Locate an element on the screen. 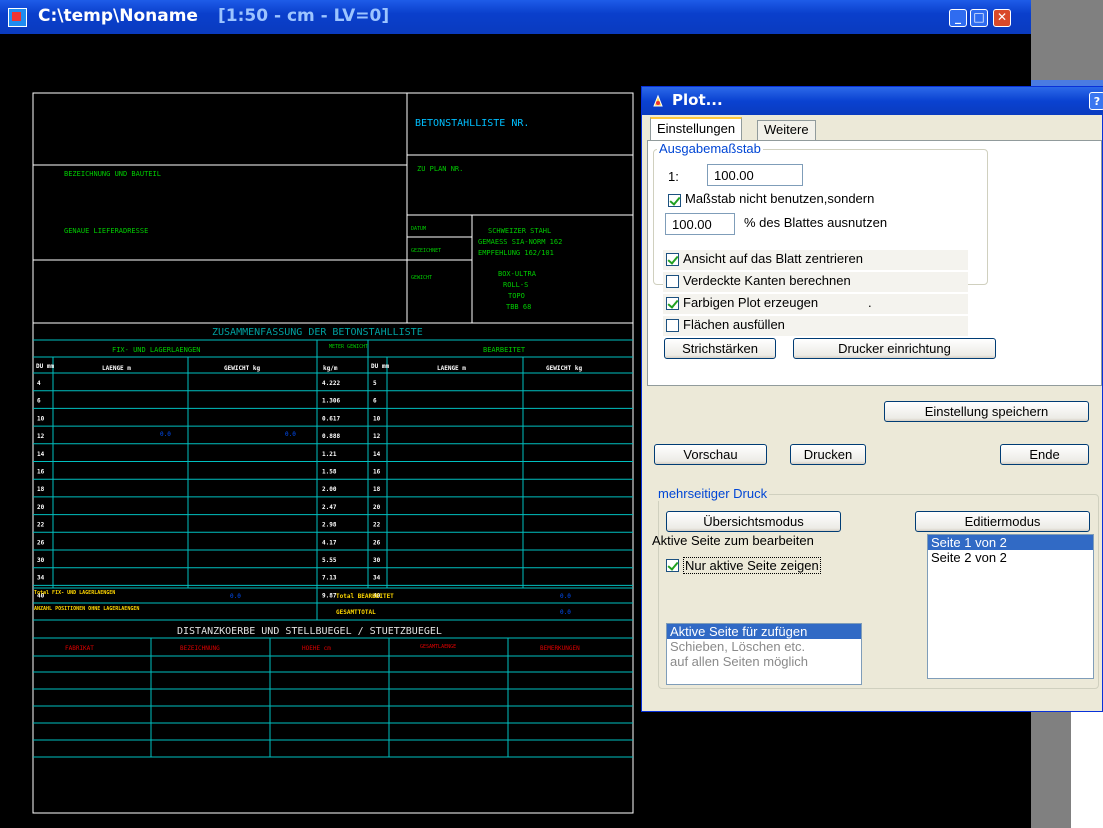  col-dm: DU mm is located at coordinates (45, 366).